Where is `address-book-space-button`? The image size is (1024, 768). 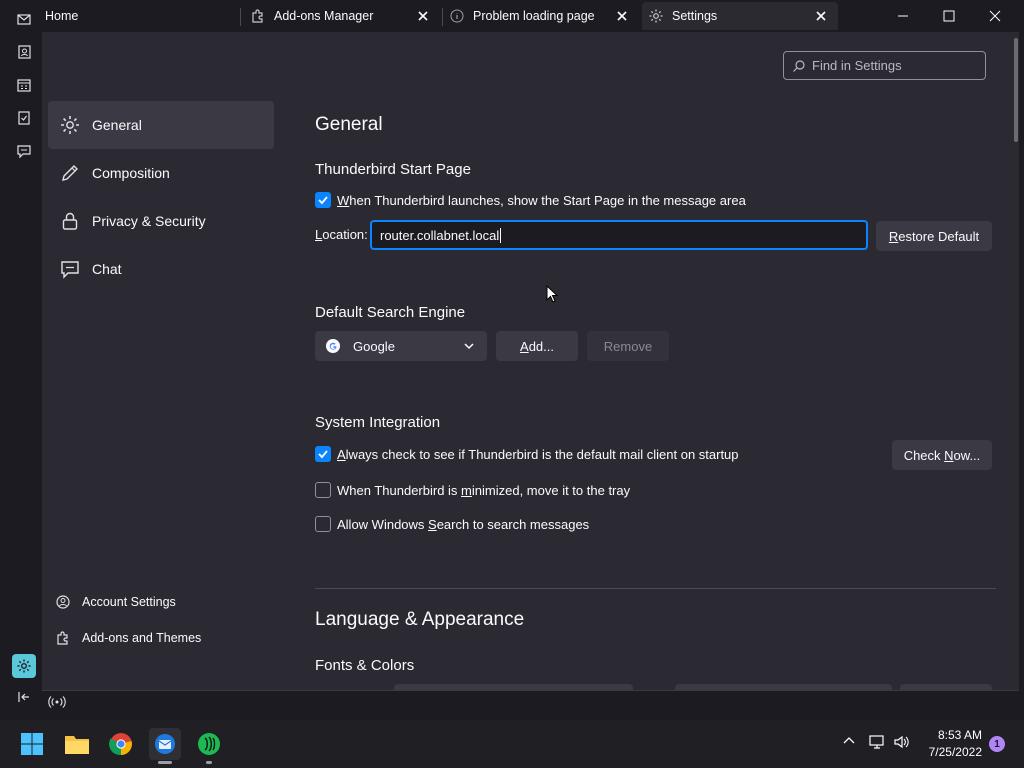
address-book-space-button is located at coordinates (24, 52).